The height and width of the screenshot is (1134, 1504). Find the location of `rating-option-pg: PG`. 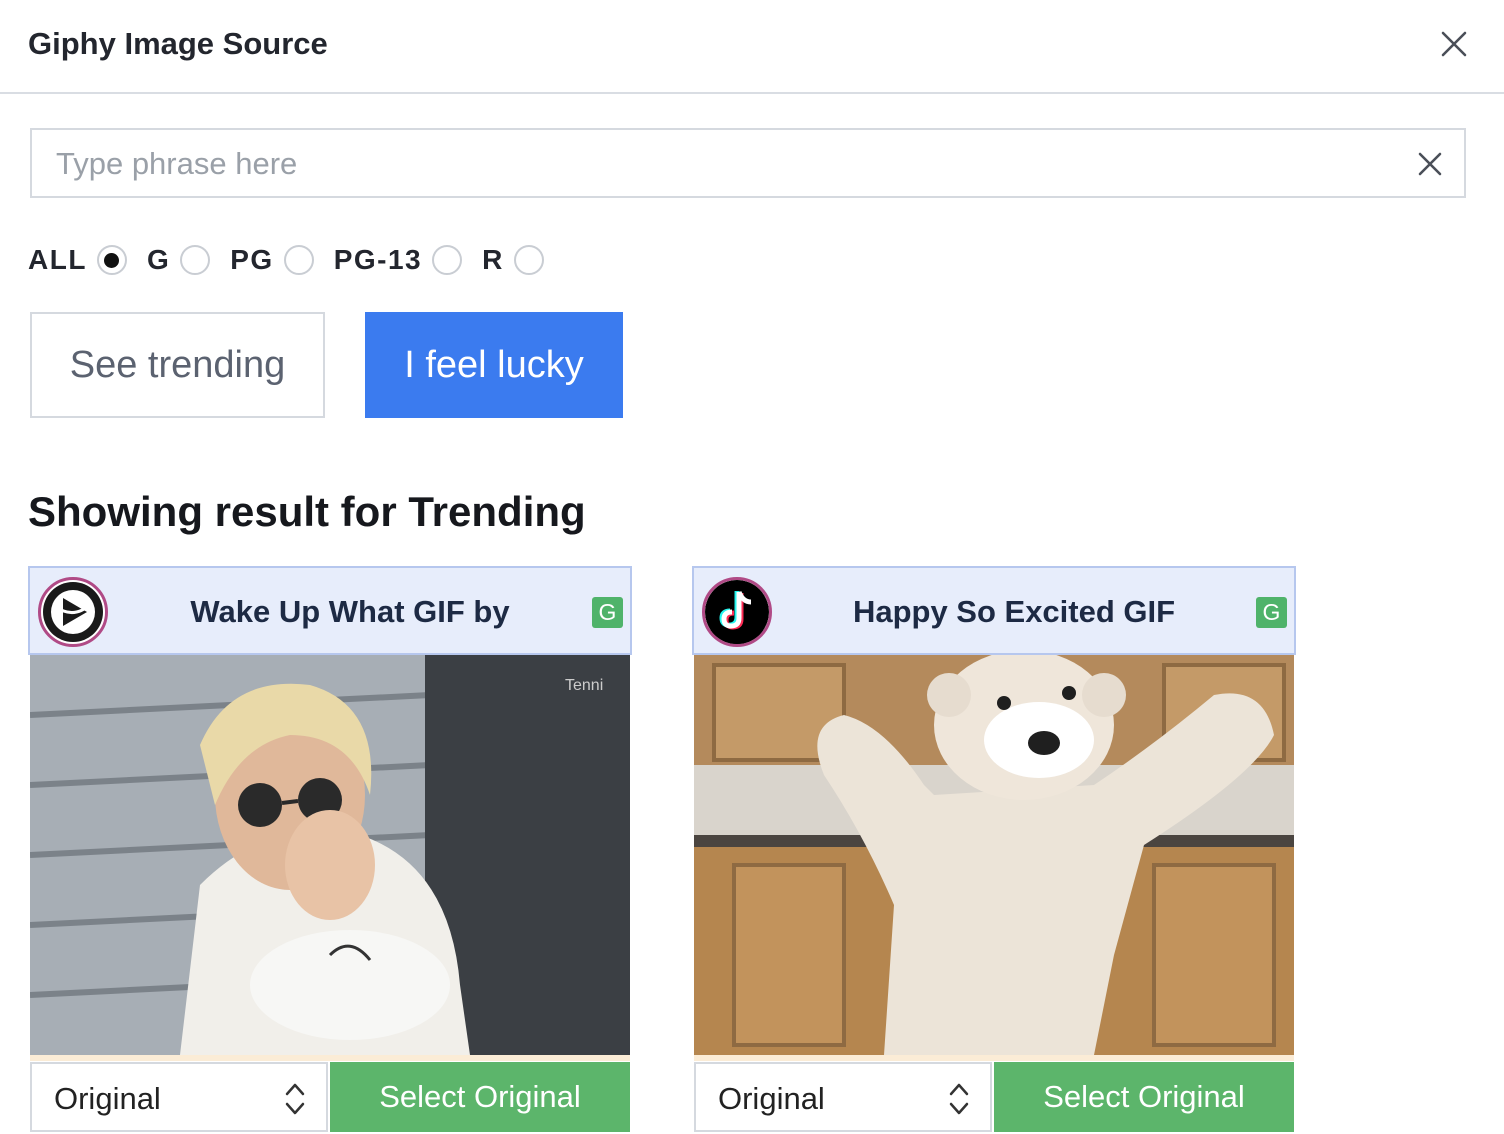

rating-option-pg: PG is located at coordinates (272, 260).